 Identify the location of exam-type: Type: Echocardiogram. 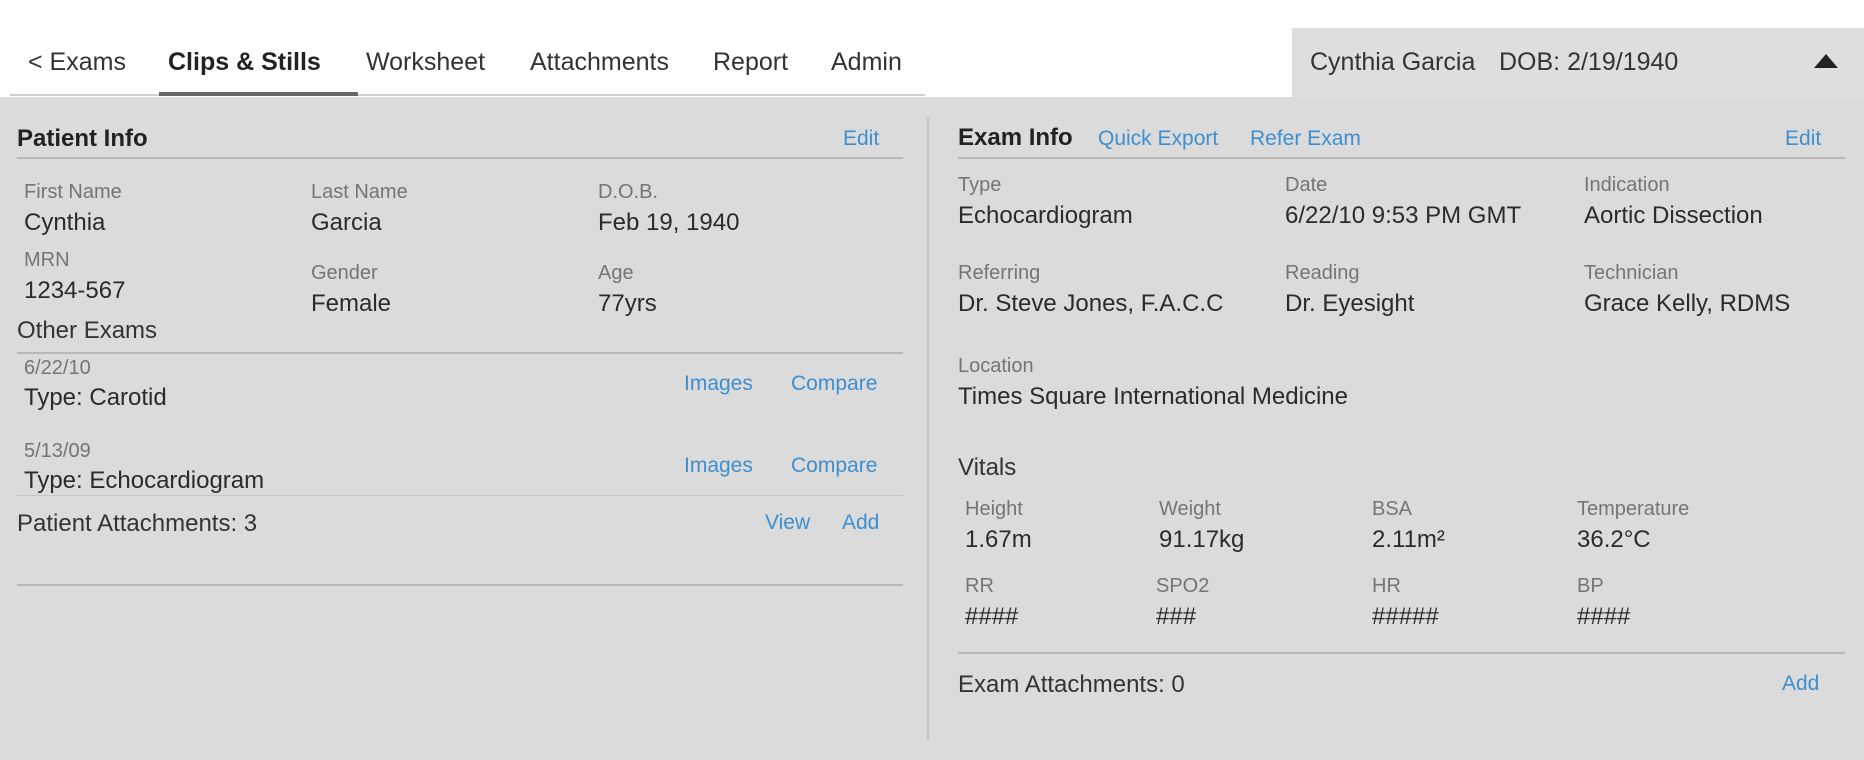
(144, 480).